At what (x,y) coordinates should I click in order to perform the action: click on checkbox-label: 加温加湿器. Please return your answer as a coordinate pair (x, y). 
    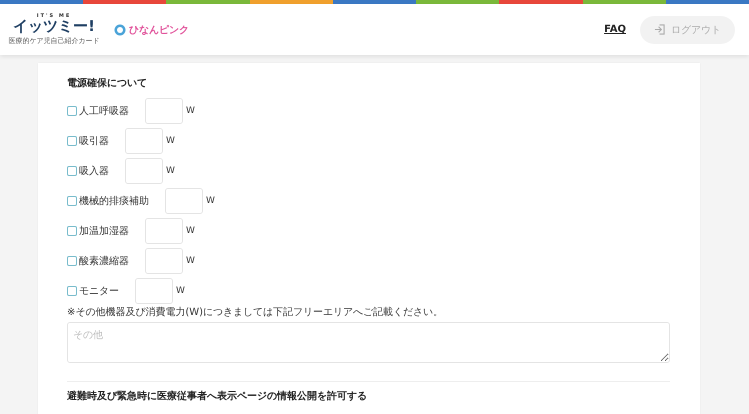
    Looking at the image, I should click on (104, 231).